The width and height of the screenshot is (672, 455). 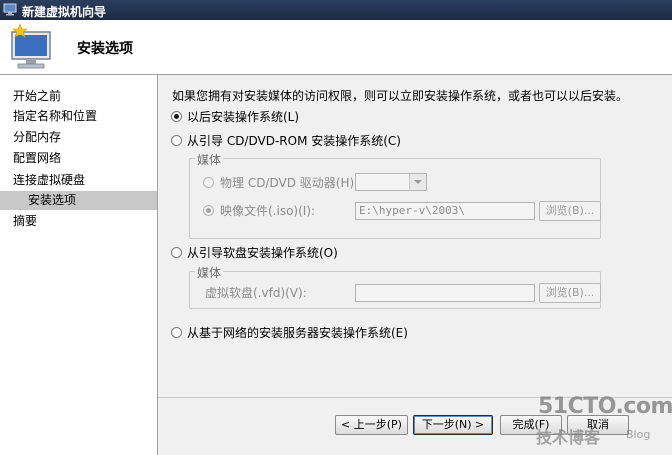 What do you see at coordinates (453, 425) in the screenshot?
I see `next-button: 下一步(N) >` at bounding box center [453, 425].